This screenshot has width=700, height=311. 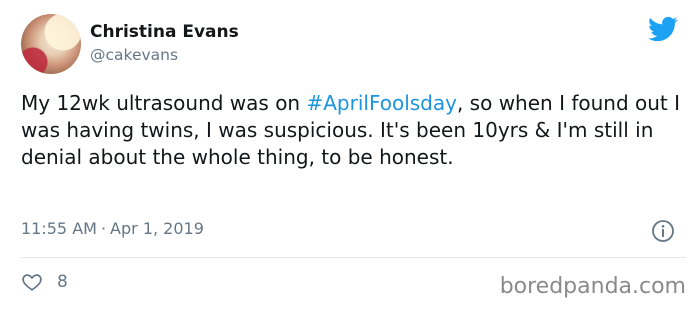 I want to click on author-name: Christina Evans, so click(x=164, y=32).